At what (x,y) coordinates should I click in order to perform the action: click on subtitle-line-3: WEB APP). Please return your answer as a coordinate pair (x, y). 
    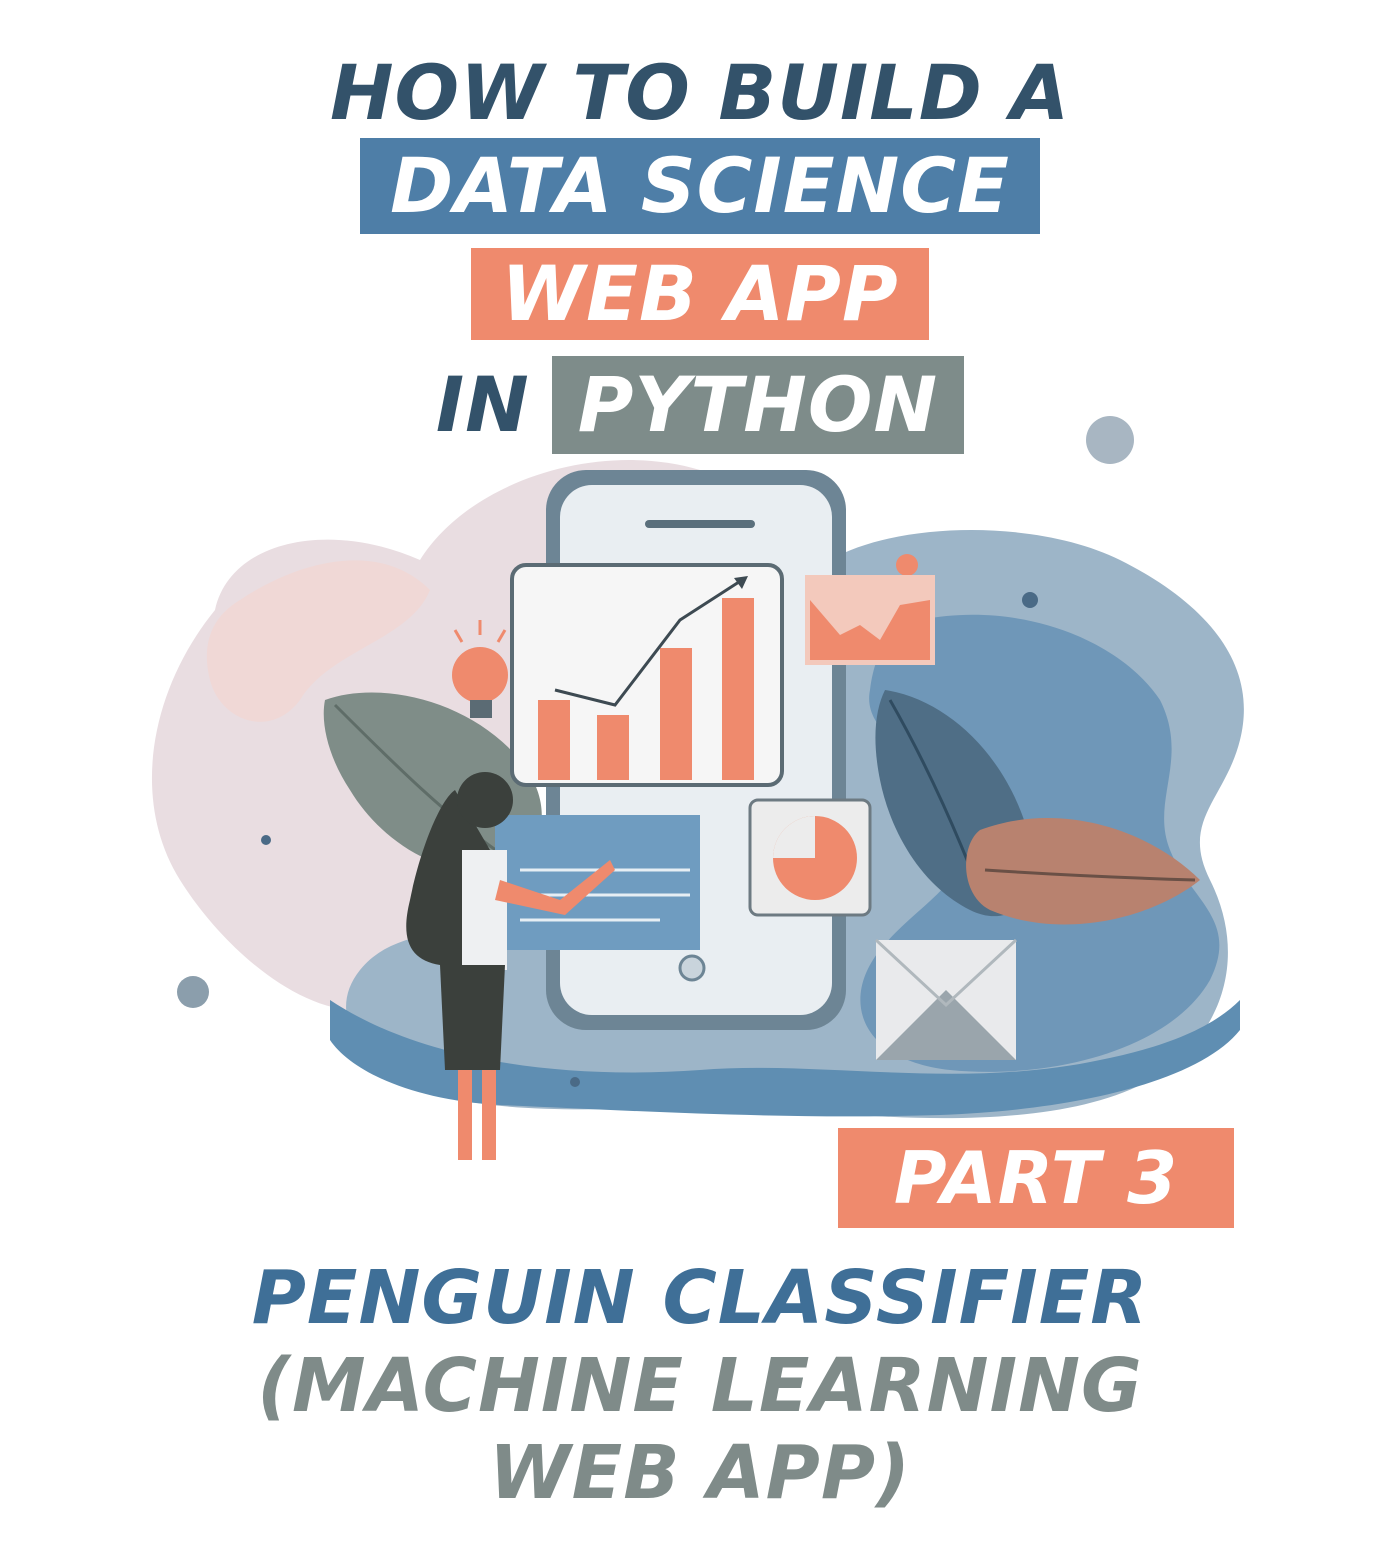
    Looking at the image, I should click on (700, 1473).